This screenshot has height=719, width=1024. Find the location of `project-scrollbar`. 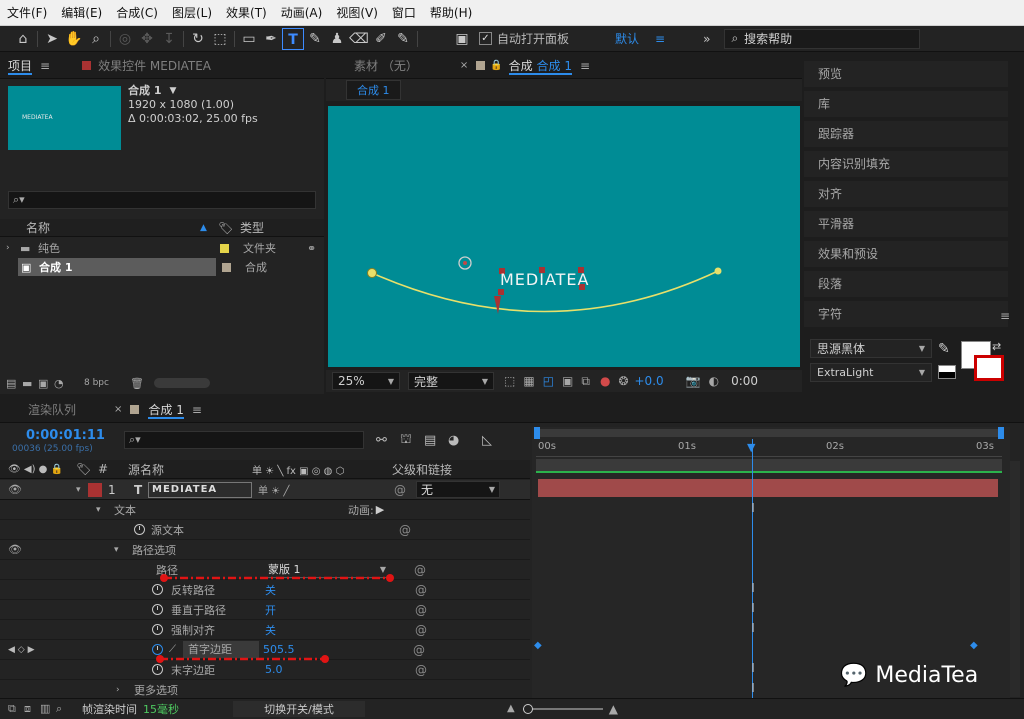

project-scrollbar is located at coordinates (181, 383).